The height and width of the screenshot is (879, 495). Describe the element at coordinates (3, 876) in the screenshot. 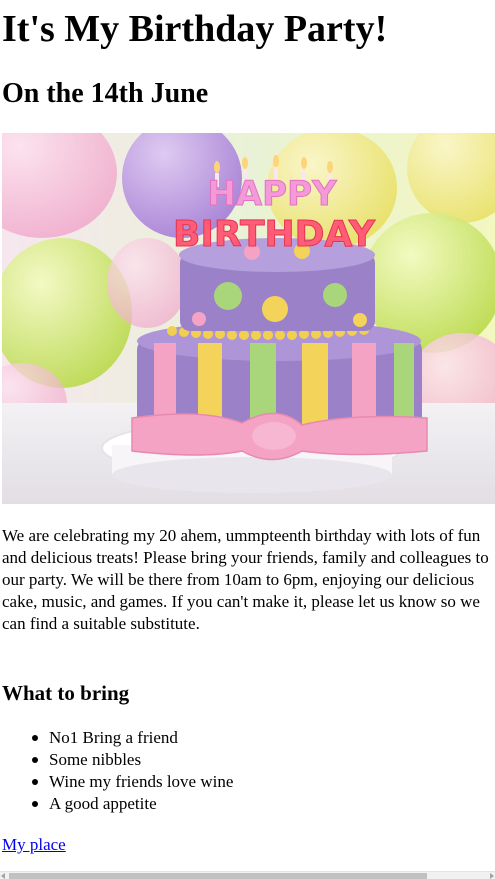

I see `scroll-left-arrow-icon` at that location.